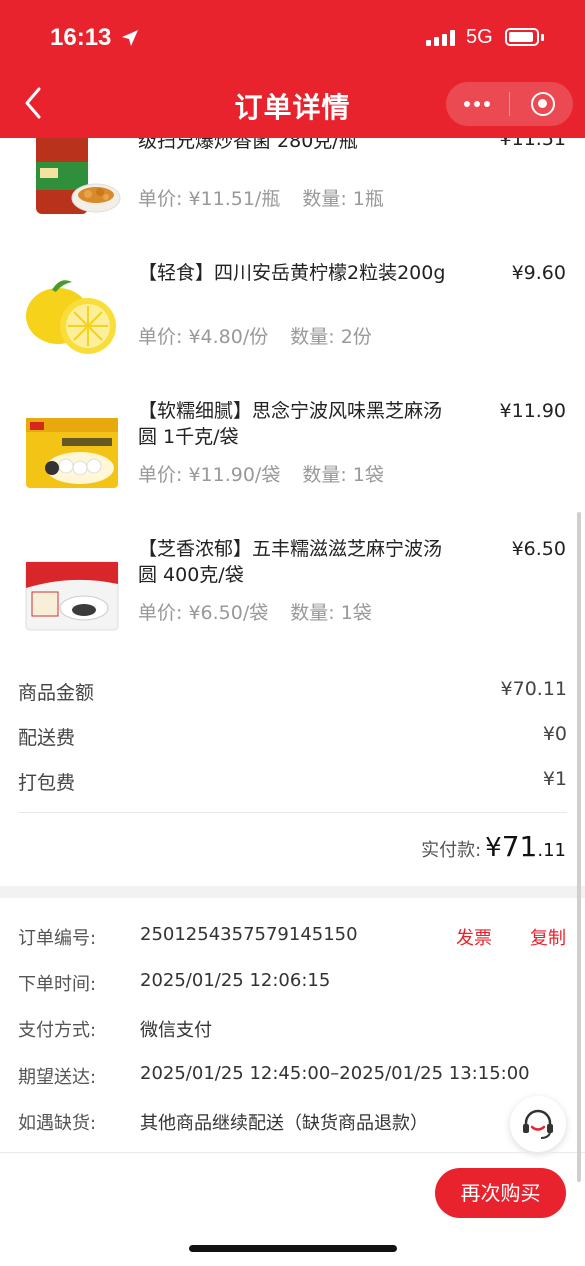  I want to click on unit-price: 单价: ¥11.51/瓶, so click(209, 199).